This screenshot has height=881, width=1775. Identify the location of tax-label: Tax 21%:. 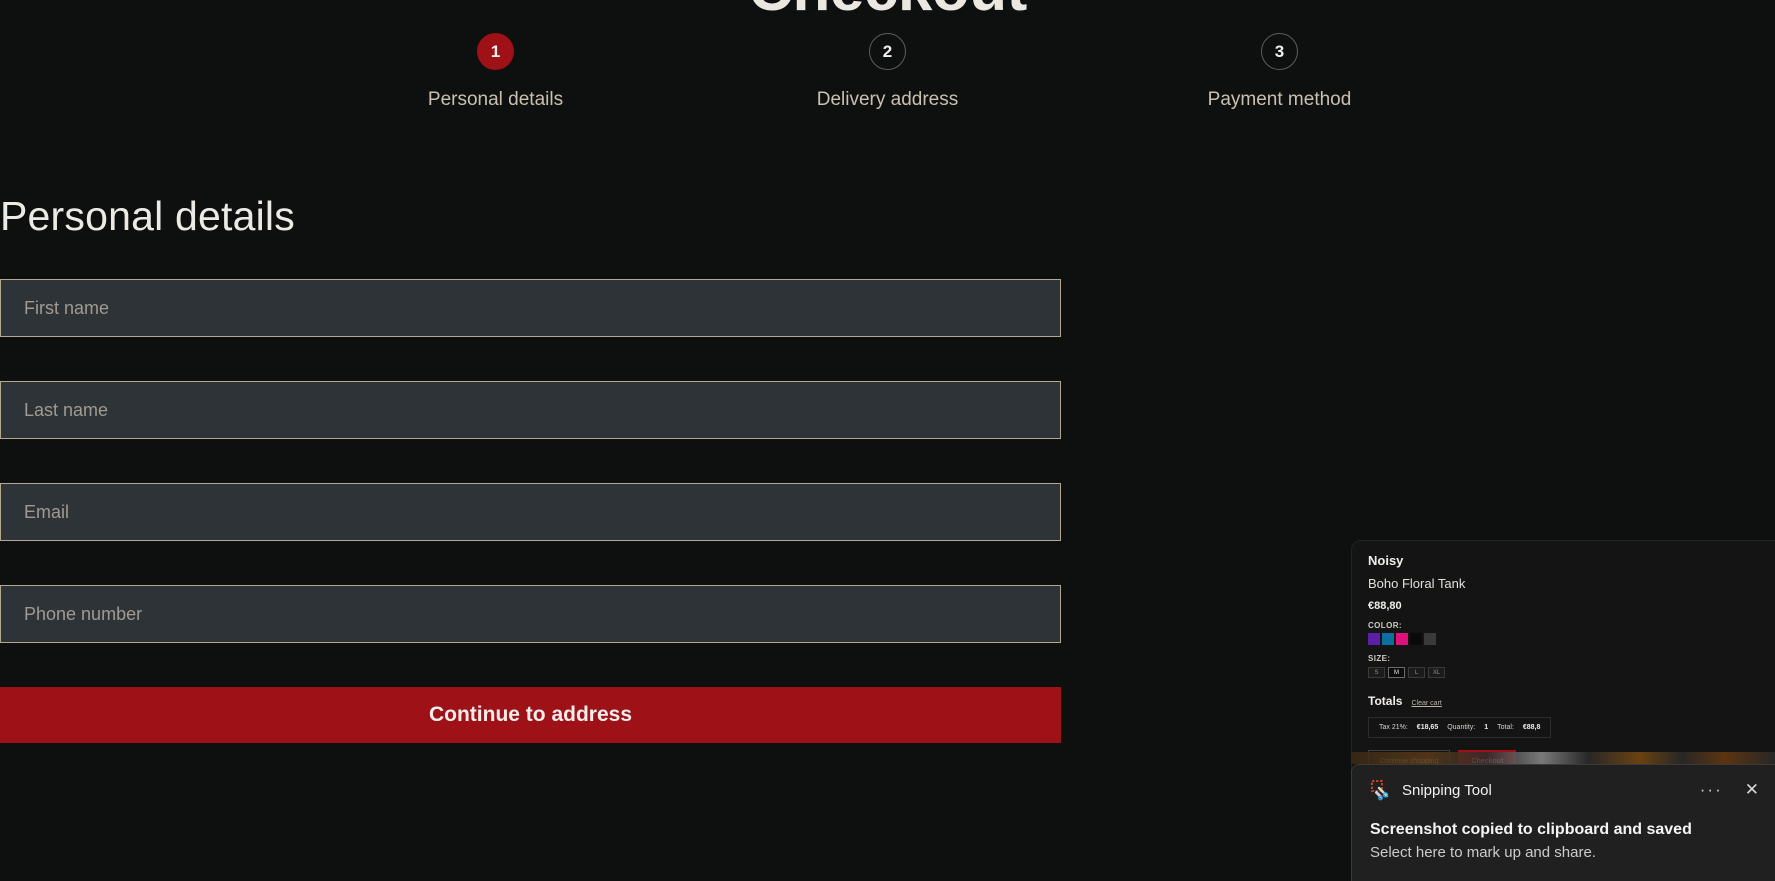
(1393, 727).